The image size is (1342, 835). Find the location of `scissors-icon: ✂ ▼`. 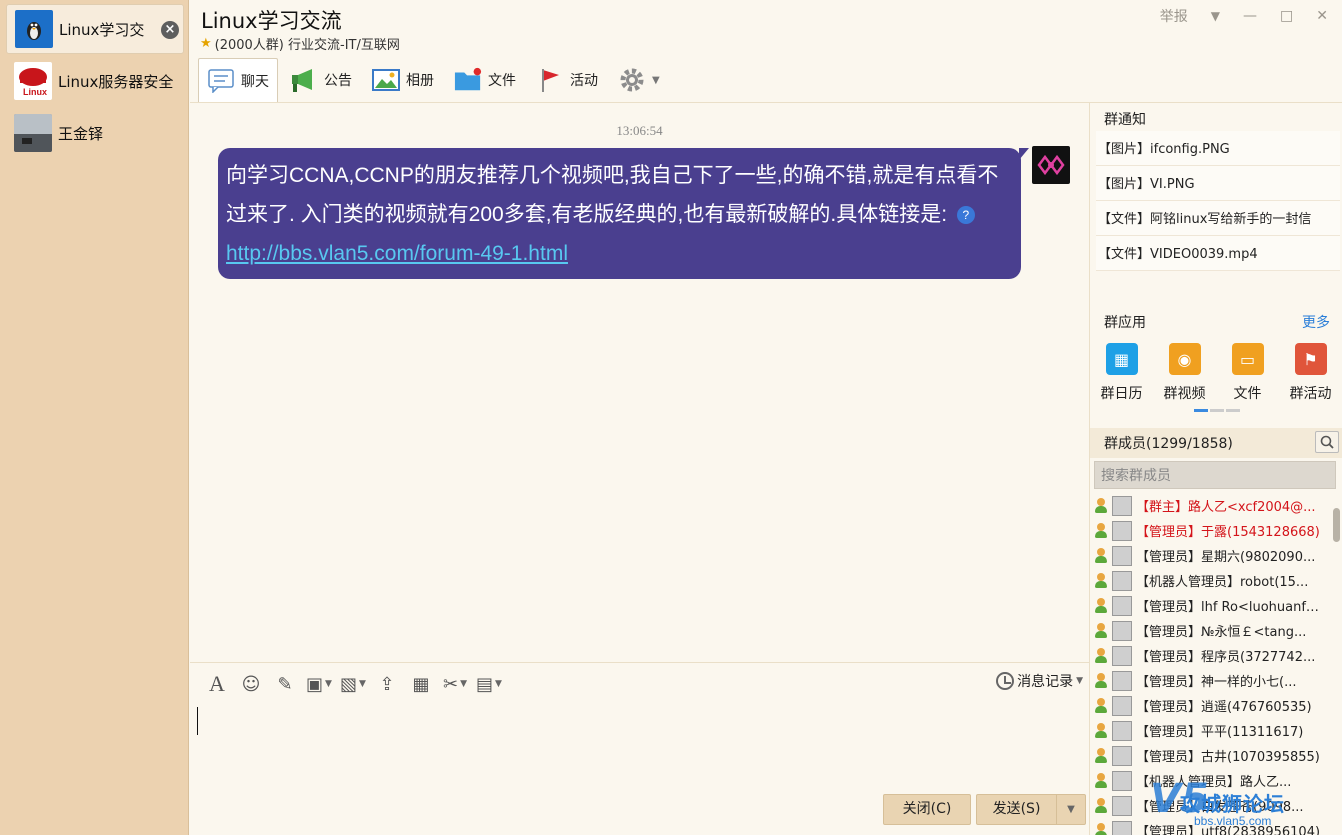

scissors-icon: ✂ ▼ is located at coordinates (455, 684).